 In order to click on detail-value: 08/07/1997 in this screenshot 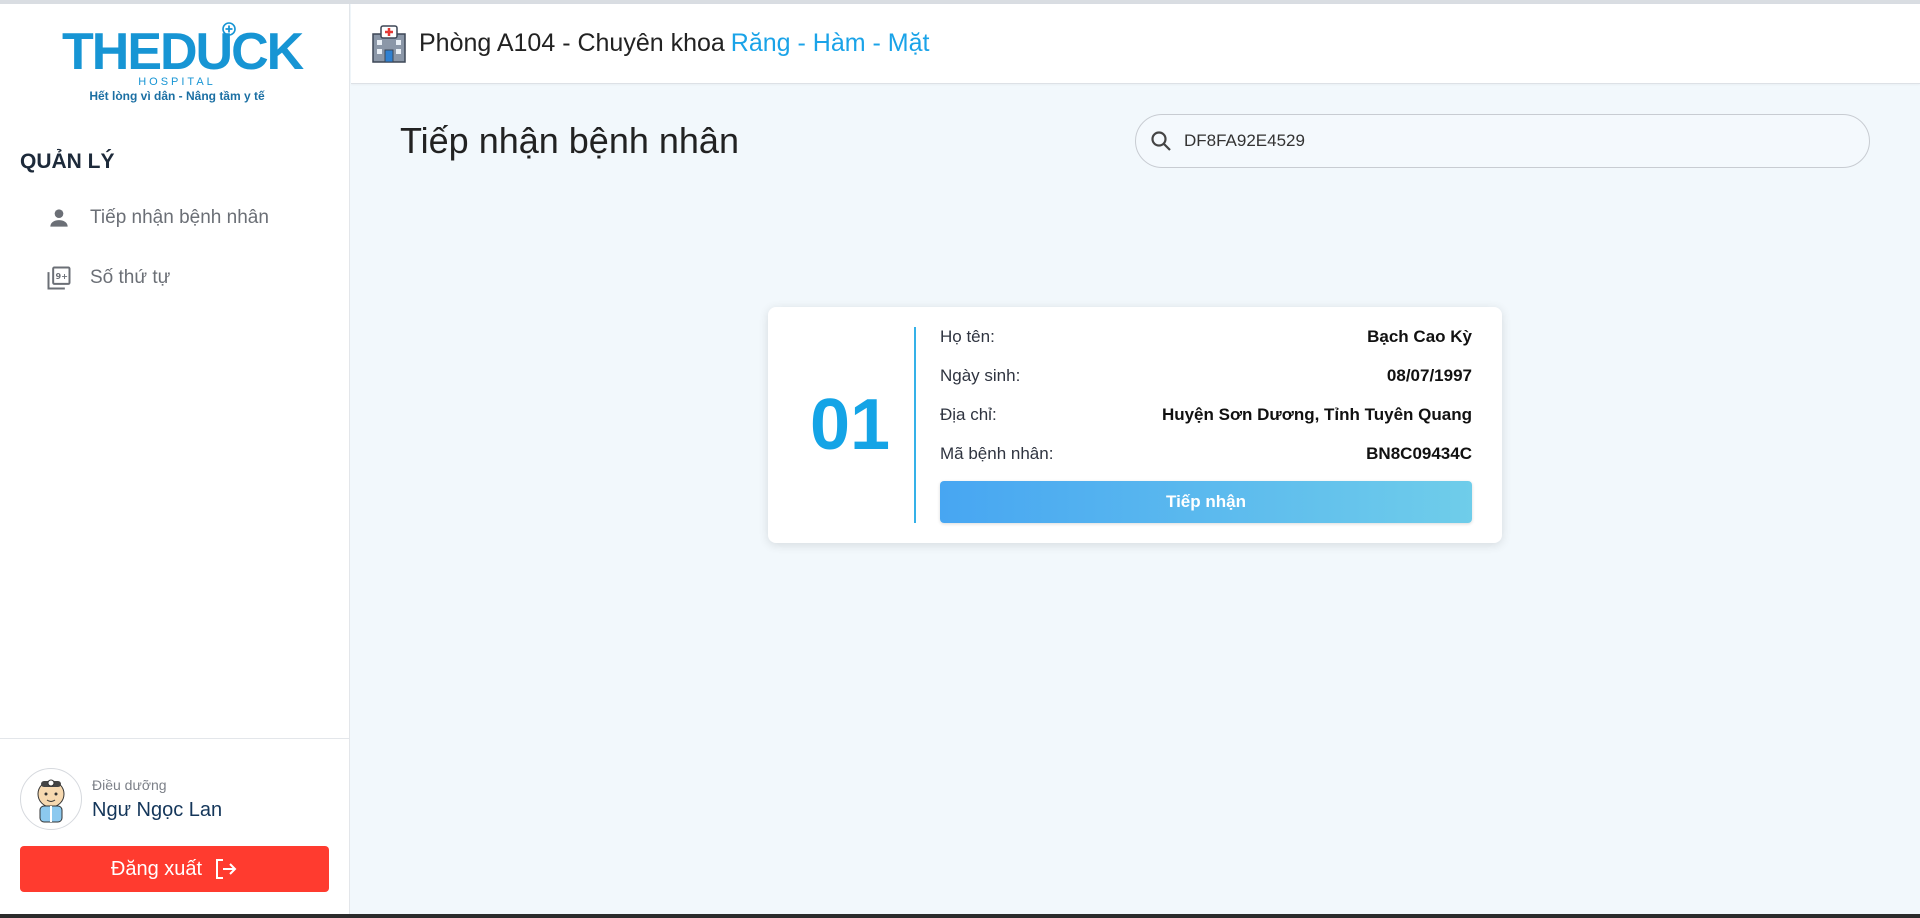, I will do `click(1429, 375)`.